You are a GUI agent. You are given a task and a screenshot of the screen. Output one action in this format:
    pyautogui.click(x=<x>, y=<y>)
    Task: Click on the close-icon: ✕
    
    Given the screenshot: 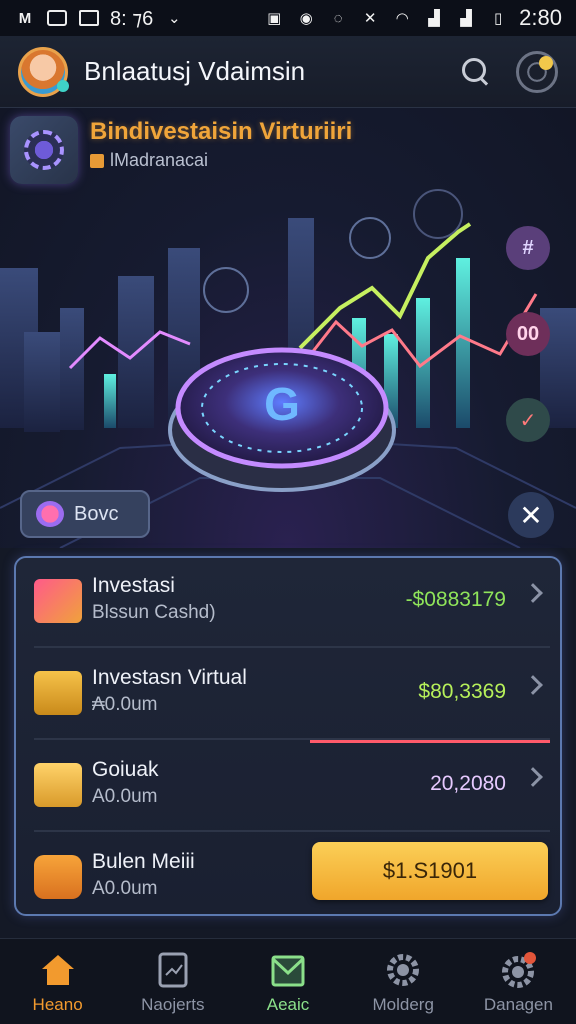 What is the action you would take?
    pyautogui.click(x=531, y=515)
    